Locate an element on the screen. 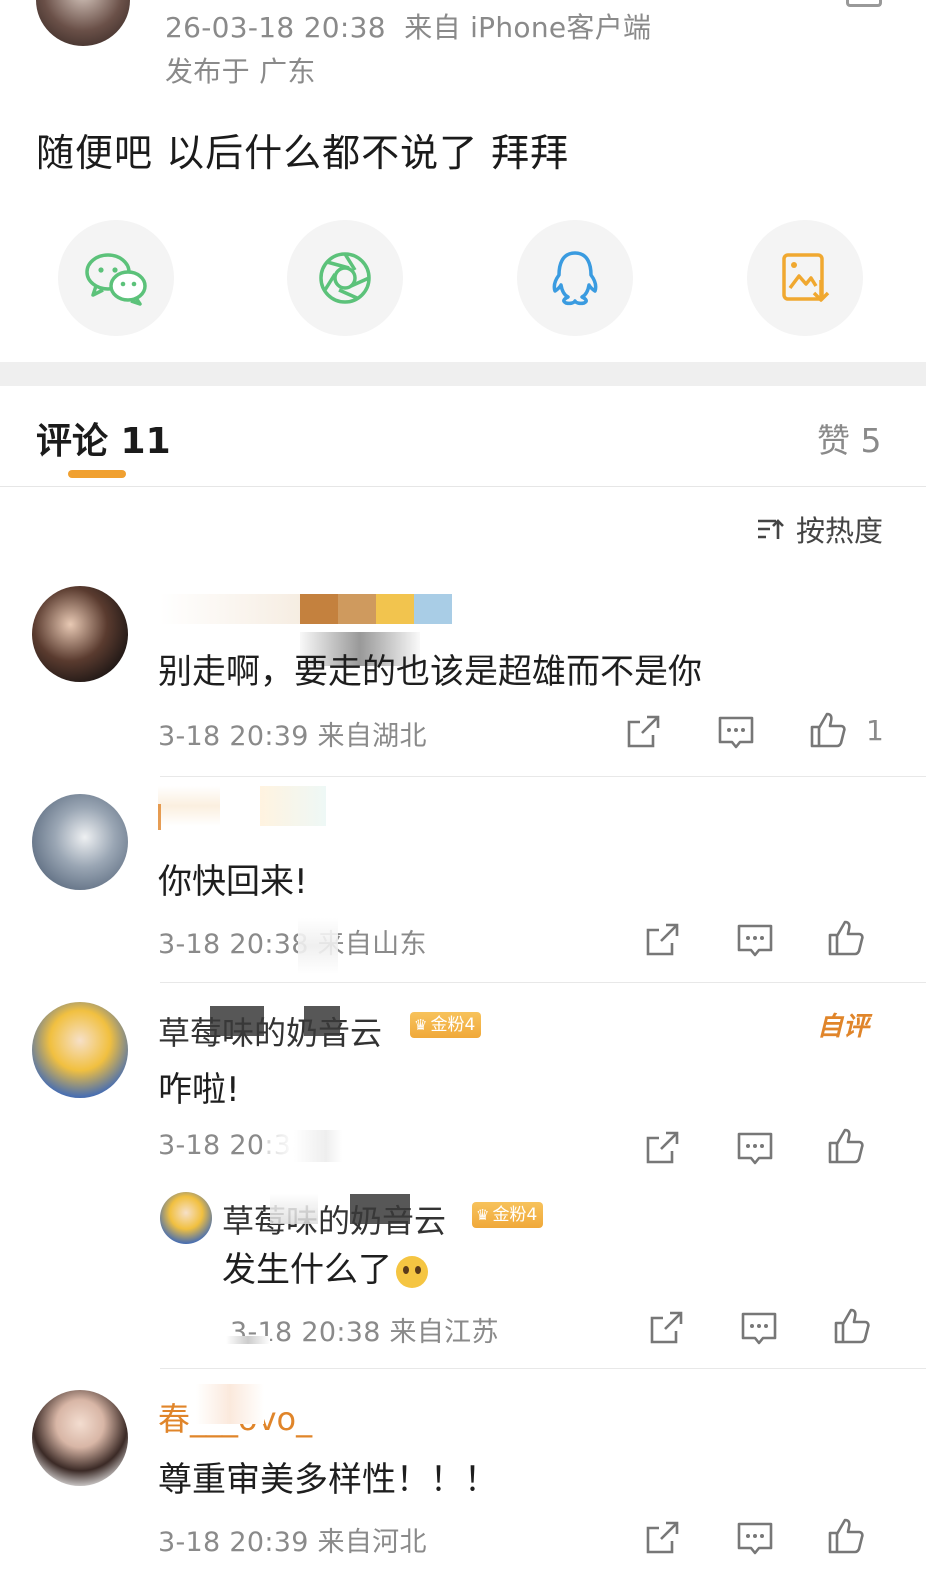  share-wechat is located at coordinates (116, 278).